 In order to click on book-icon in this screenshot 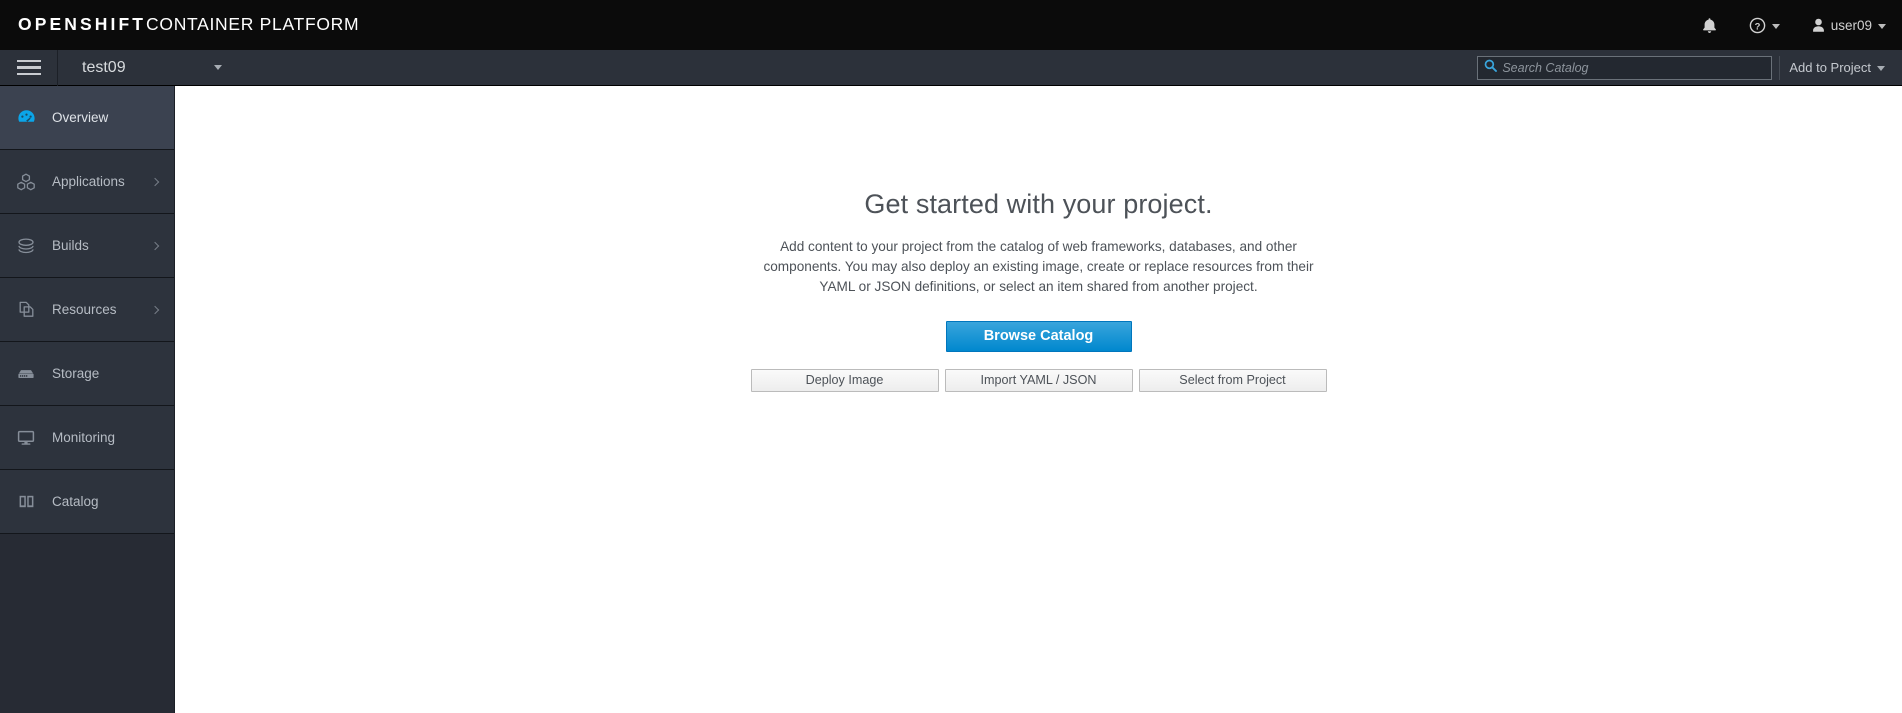, I will do `click(26, 501)`.